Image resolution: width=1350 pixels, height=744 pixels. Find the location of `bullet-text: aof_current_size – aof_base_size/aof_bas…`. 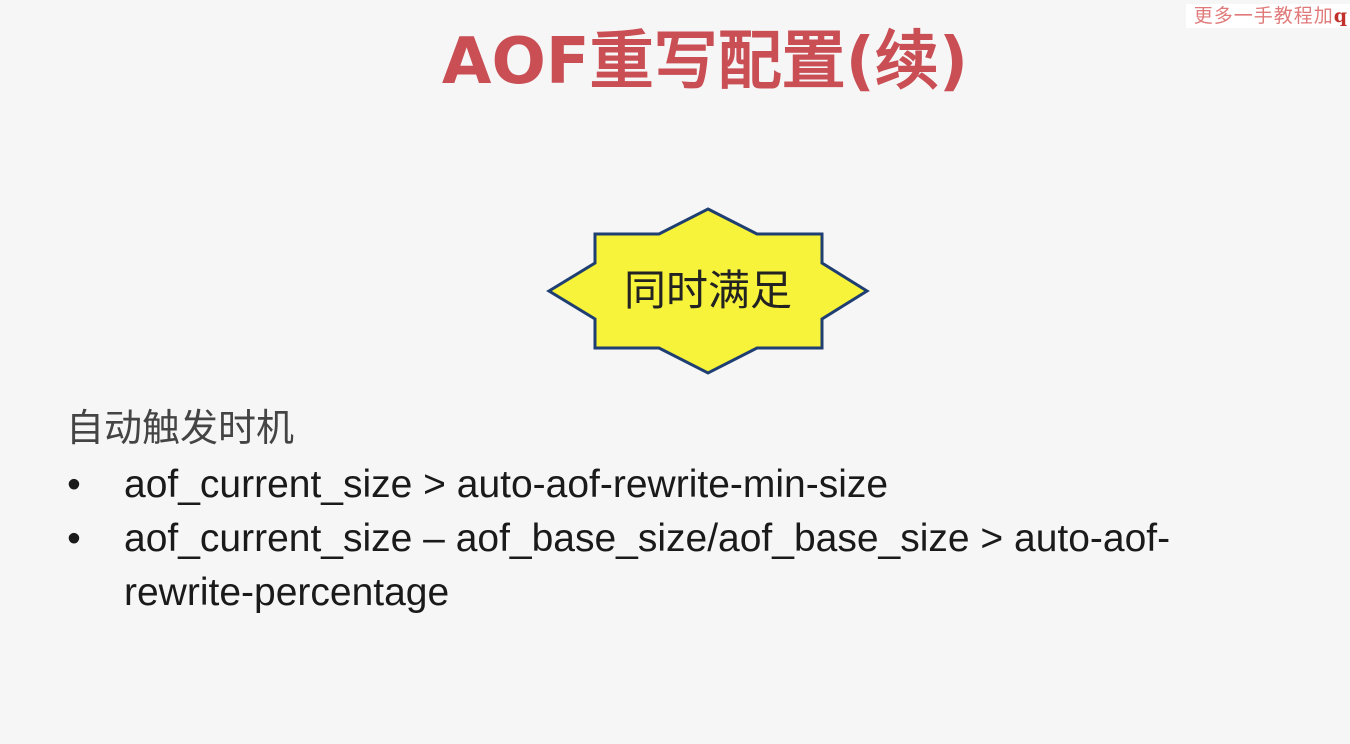

bullet-text: aof_current_size – aof_base_size/aof_bas… is located at coordinates (647, 565).